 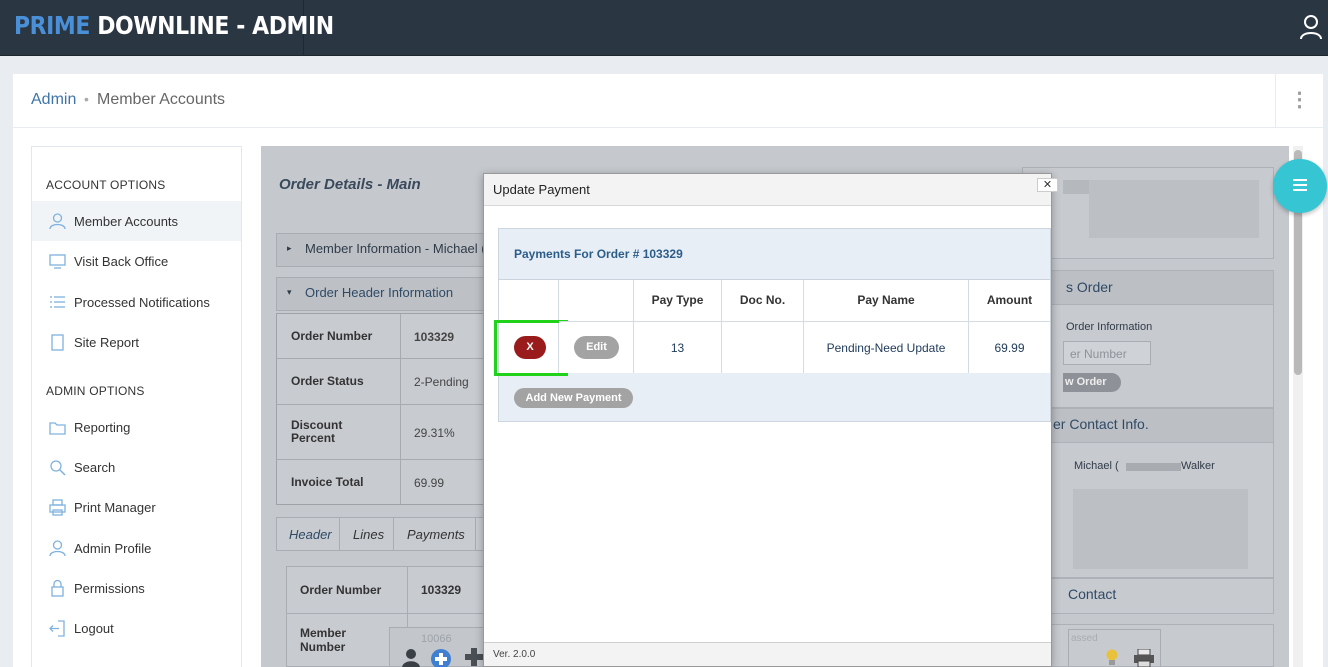 I want to click on order-information-label: Order Information, so click(x=1109, y=327).